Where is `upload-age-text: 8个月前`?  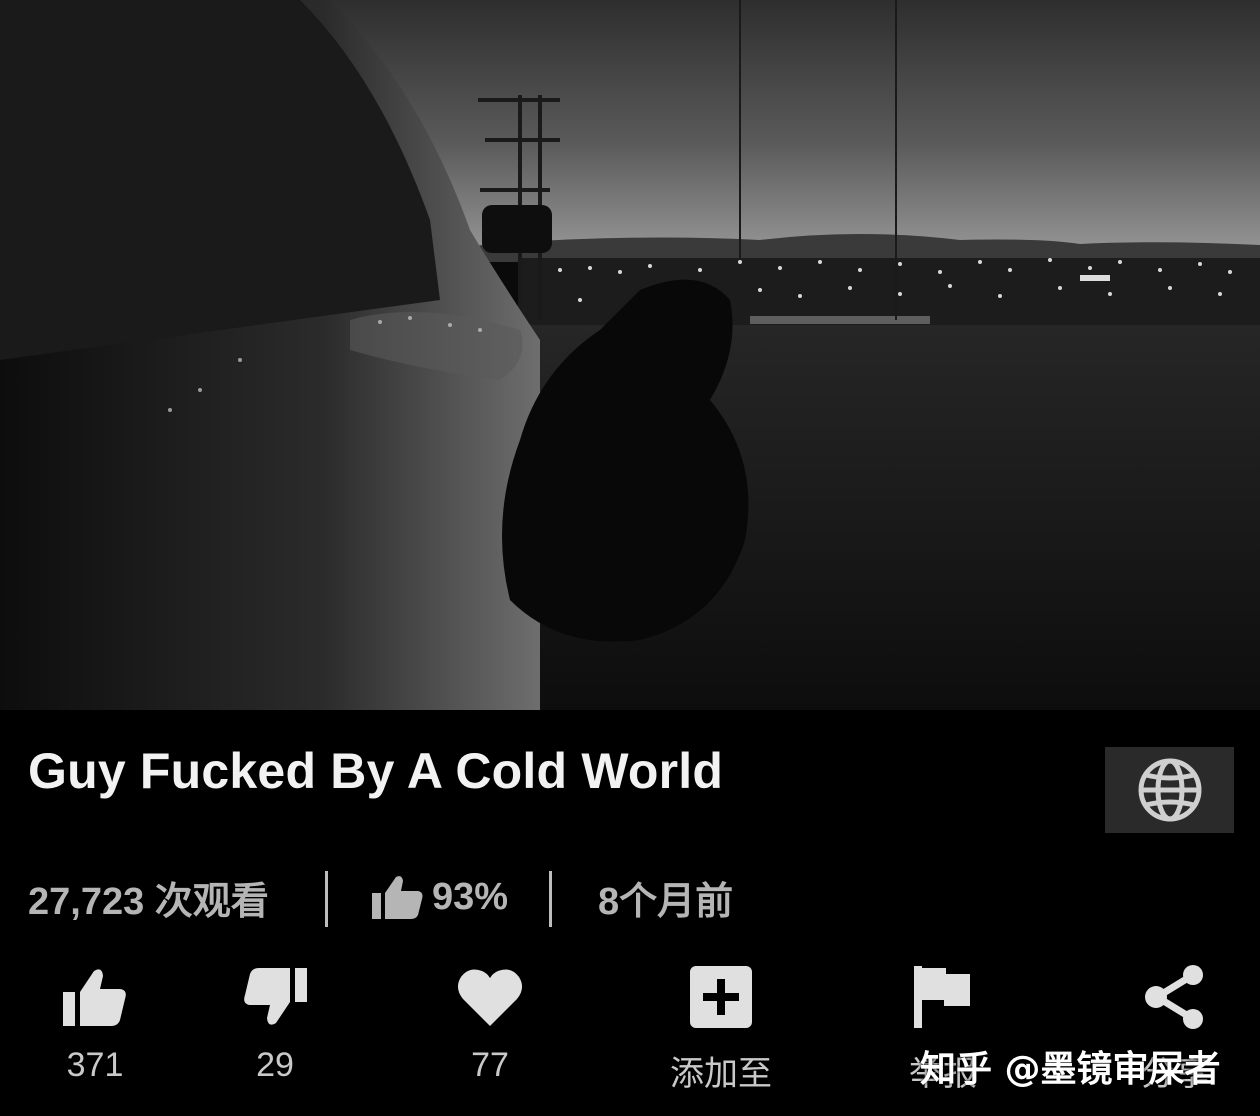
upload-age-text: 8个月前 is located at coordinates (666, 901).